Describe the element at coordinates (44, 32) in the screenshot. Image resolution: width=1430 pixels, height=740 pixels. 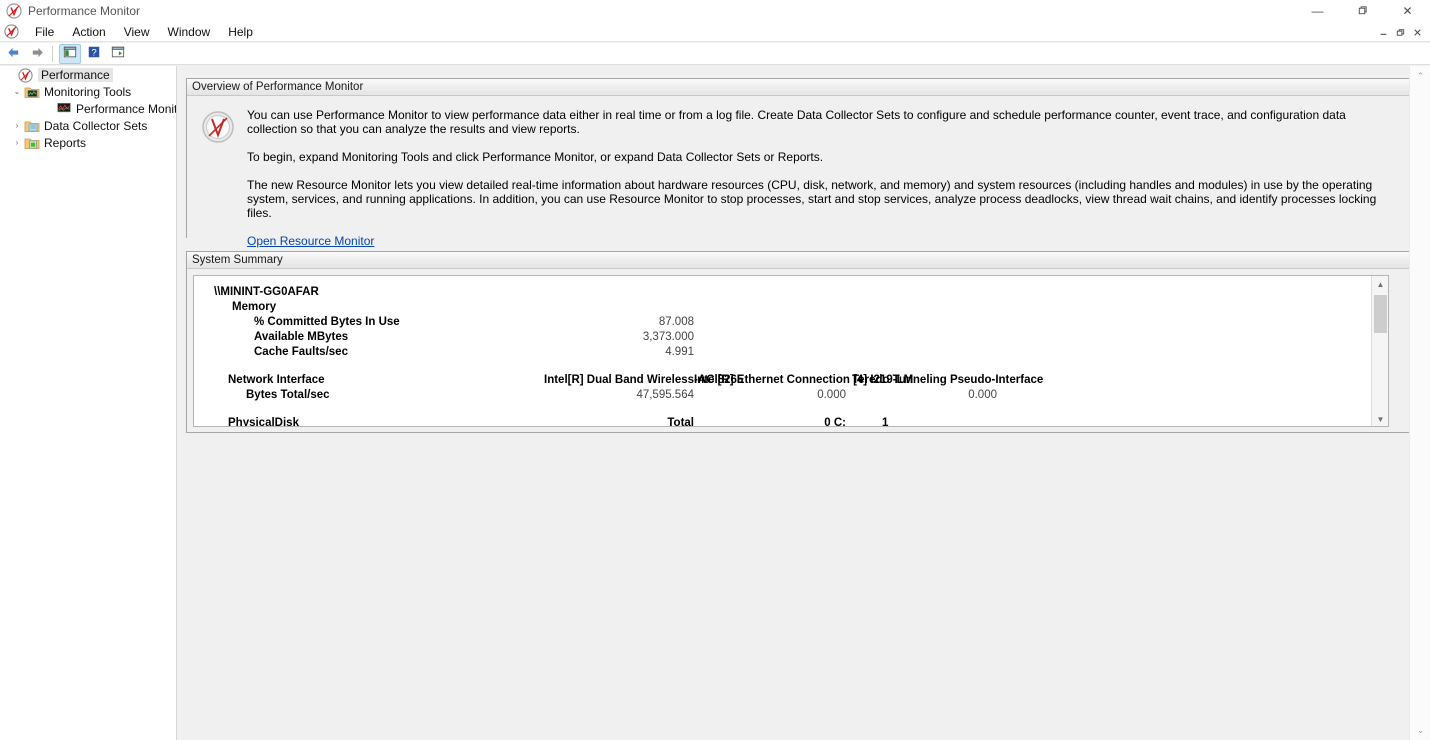
I see `menu-item-file: File` at that location.